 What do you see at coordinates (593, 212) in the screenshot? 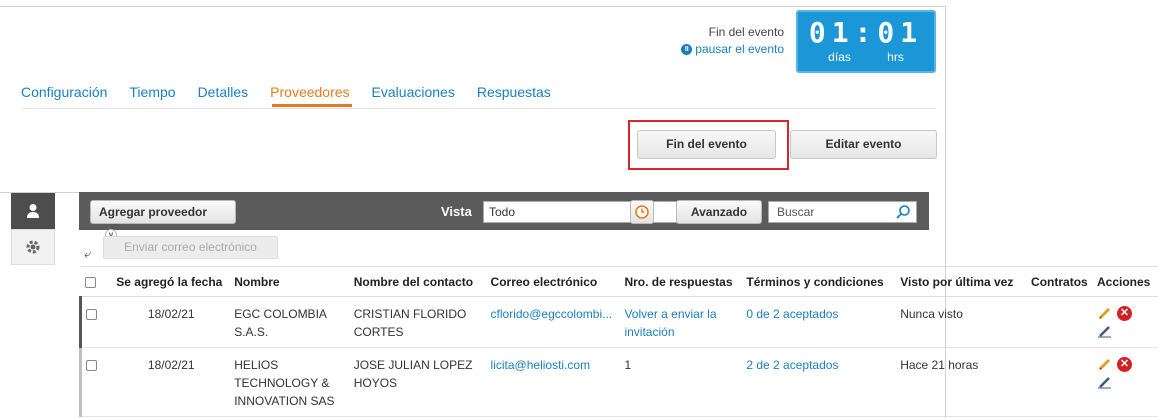
I see `view-select: Todo ▼` at bounding box center [593, 212].